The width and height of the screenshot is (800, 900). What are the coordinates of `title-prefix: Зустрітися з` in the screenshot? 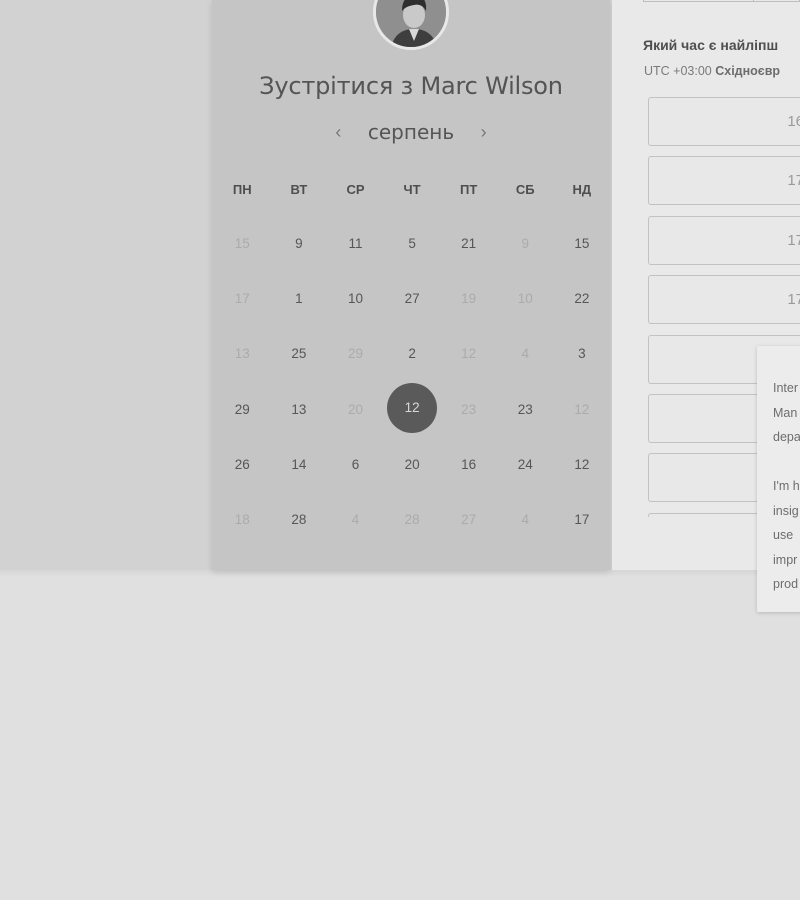 It's located at (336, 86).